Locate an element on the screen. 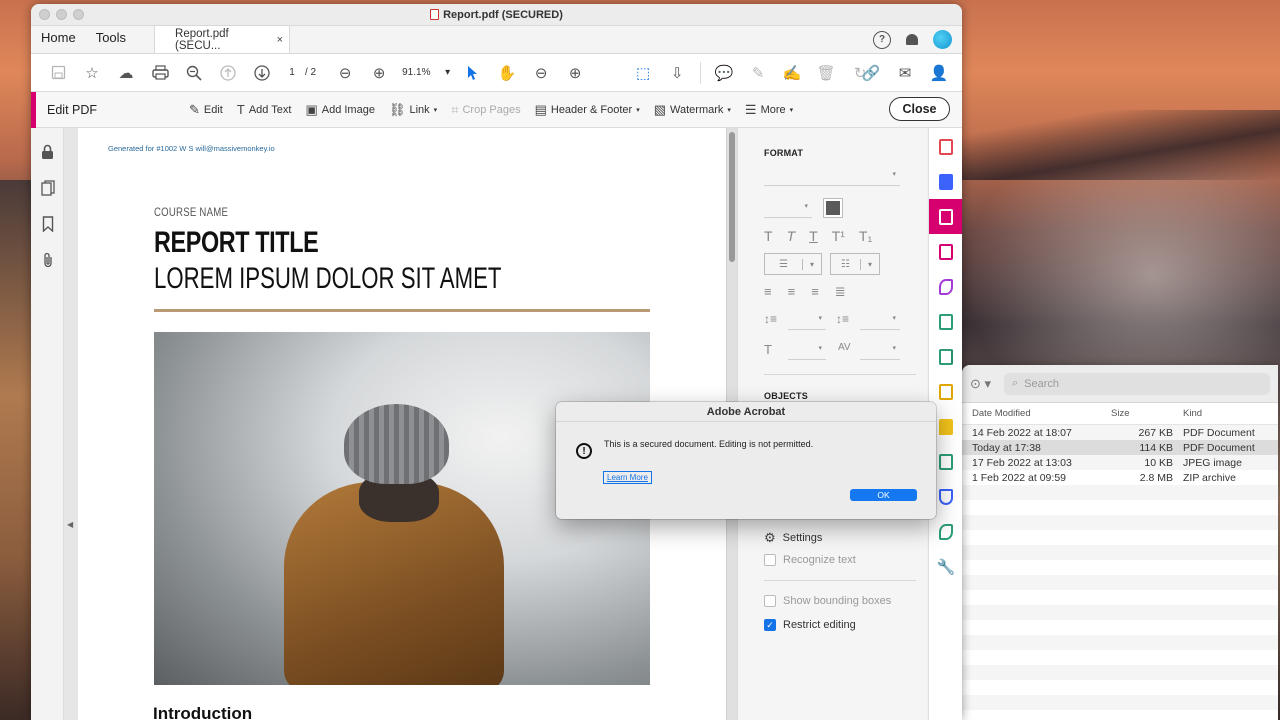  lock-icon is located at coordinates (47, 152).